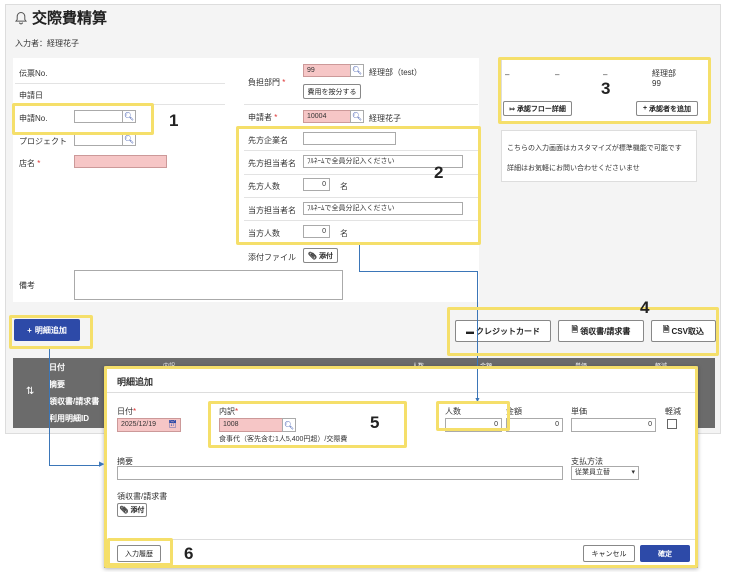  I want to click on dept-label: 負担部門 *, so click(266, 82).